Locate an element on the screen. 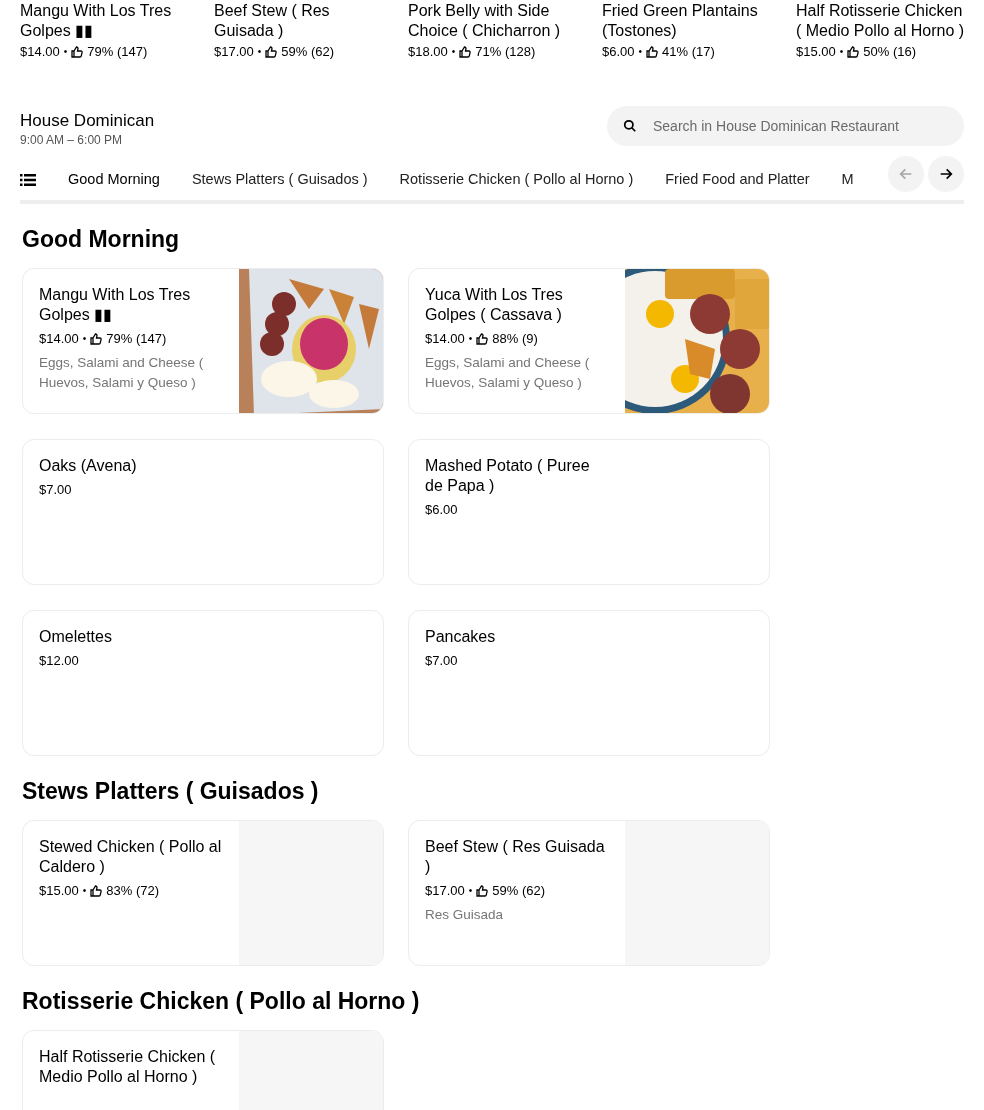 The height and width of the screenshot is (1110, 984). menu-item-card: Yuca With Los Tres Golpes ( Cassava ) $14.00 • 88% (9) Eggs, Salami and Cheese ( Huevos, Salami y Queso ) is located at coordinates (589, 341).